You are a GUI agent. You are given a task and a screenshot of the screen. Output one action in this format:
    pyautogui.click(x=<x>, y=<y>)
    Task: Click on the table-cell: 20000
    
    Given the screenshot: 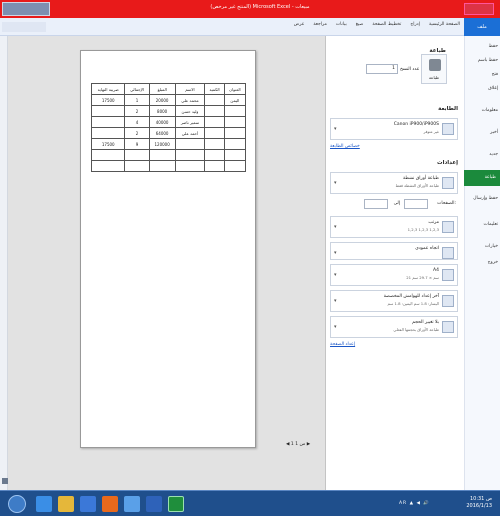 What is the action you would take?
    pyautogui.click(x=162, y=100)
    